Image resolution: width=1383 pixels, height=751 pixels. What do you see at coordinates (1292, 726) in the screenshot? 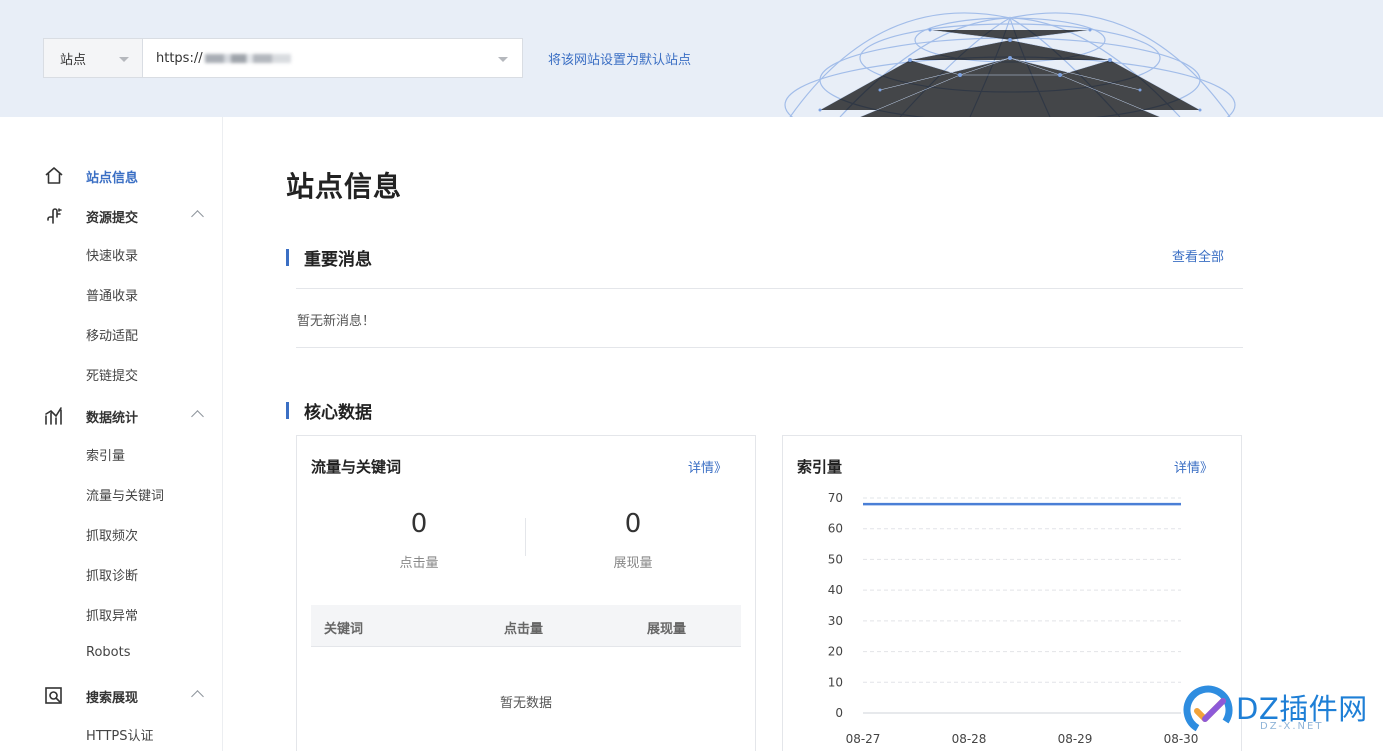
I see `watermark-subtext: DZ-X.NET` at bounding box center [1292, 726].